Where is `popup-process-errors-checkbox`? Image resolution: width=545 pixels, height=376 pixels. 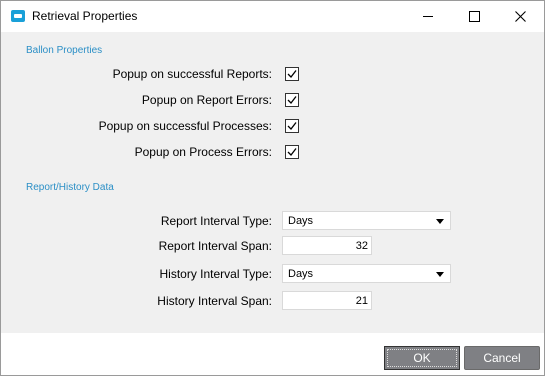
popup-process-errors-checkbox is located at coordinates (292, 152).